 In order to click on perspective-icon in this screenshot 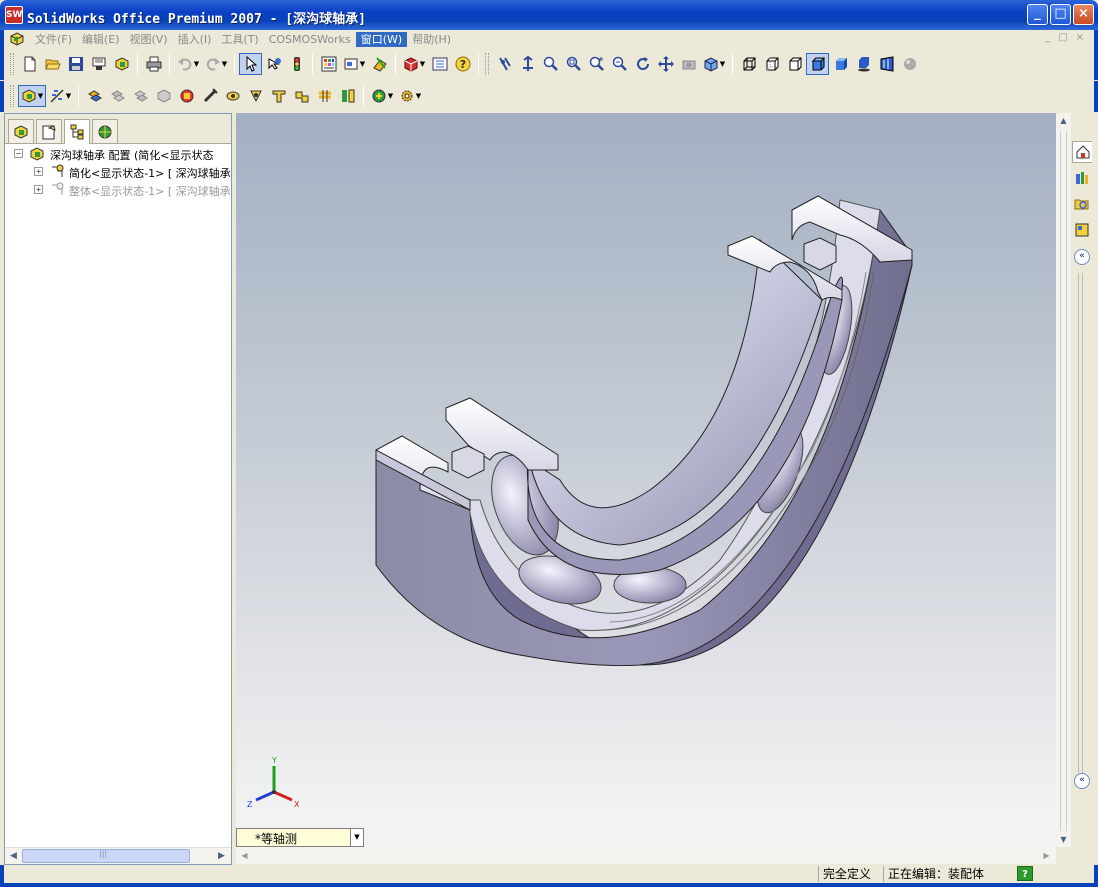, I will do `click(886, 64)`.